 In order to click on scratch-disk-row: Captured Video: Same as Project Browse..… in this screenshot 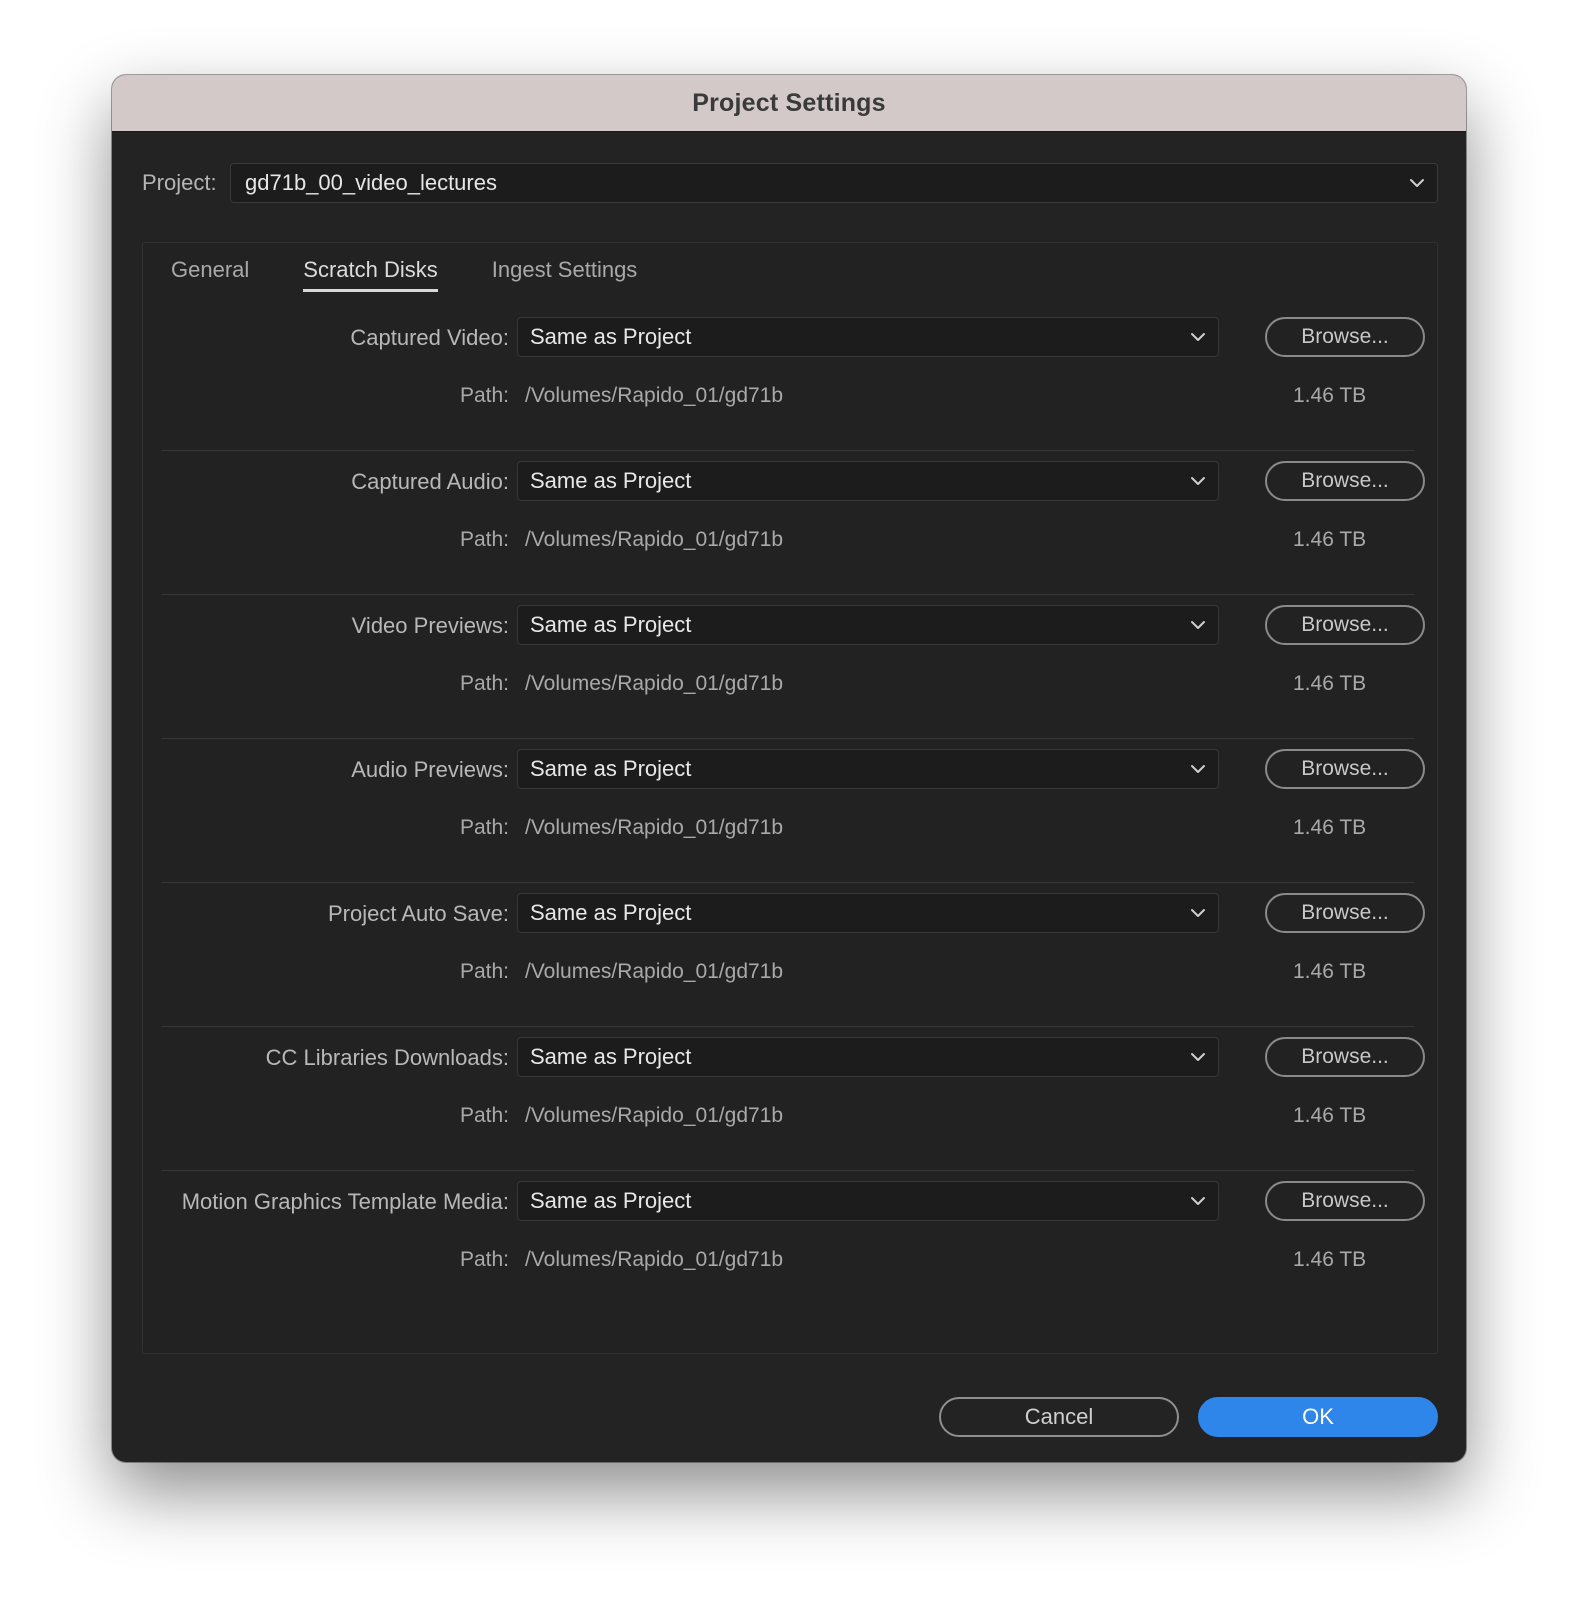, I will do `click(793, 379)`.